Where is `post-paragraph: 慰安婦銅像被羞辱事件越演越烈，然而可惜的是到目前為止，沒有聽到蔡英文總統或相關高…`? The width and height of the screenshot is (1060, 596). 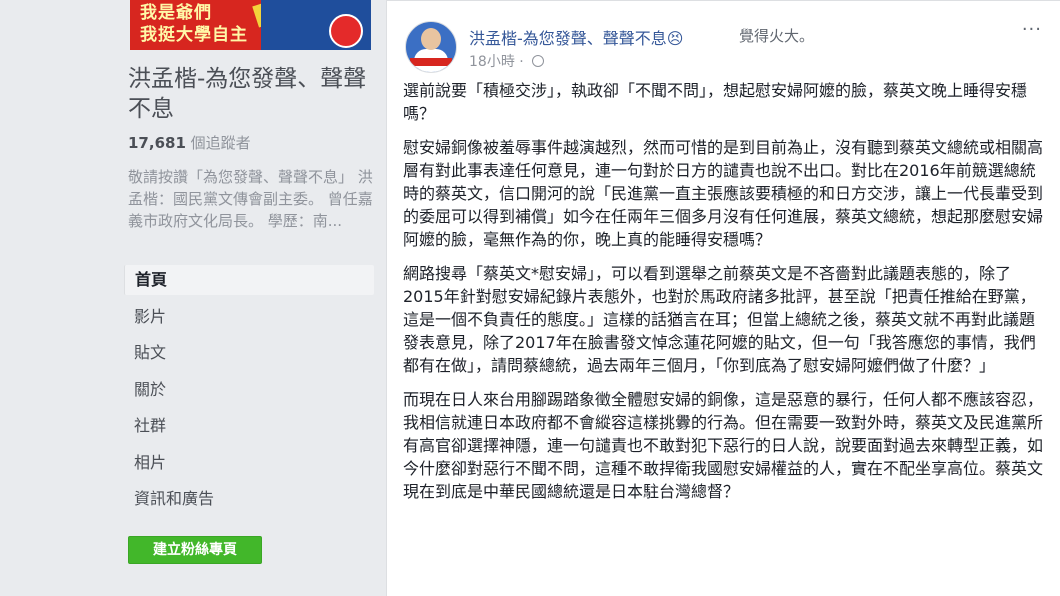
post-paragraph: 慰安婦銅像被羞辱事件越演越烈，然而可惜的是到目前為止，沒有聽到蔡英文總統或相關高… is located at coordinates (723, 193).